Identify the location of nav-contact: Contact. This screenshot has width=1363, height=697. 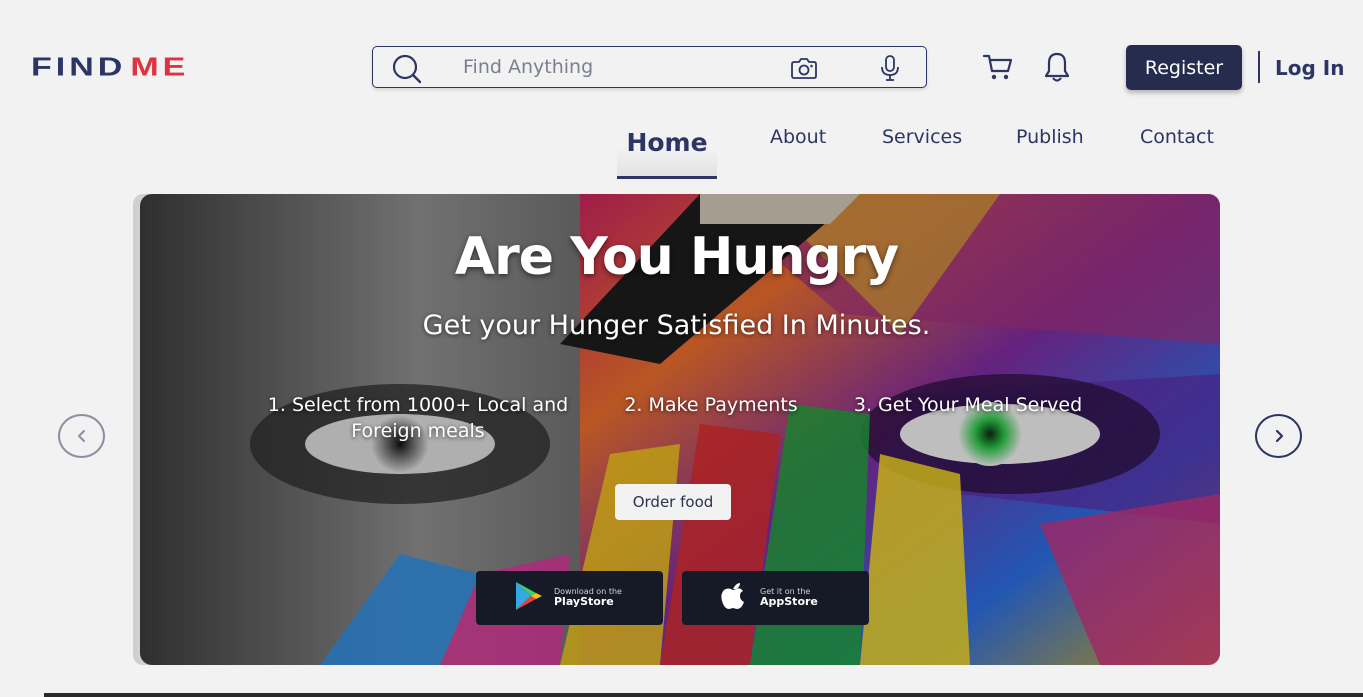
(1177, 137).